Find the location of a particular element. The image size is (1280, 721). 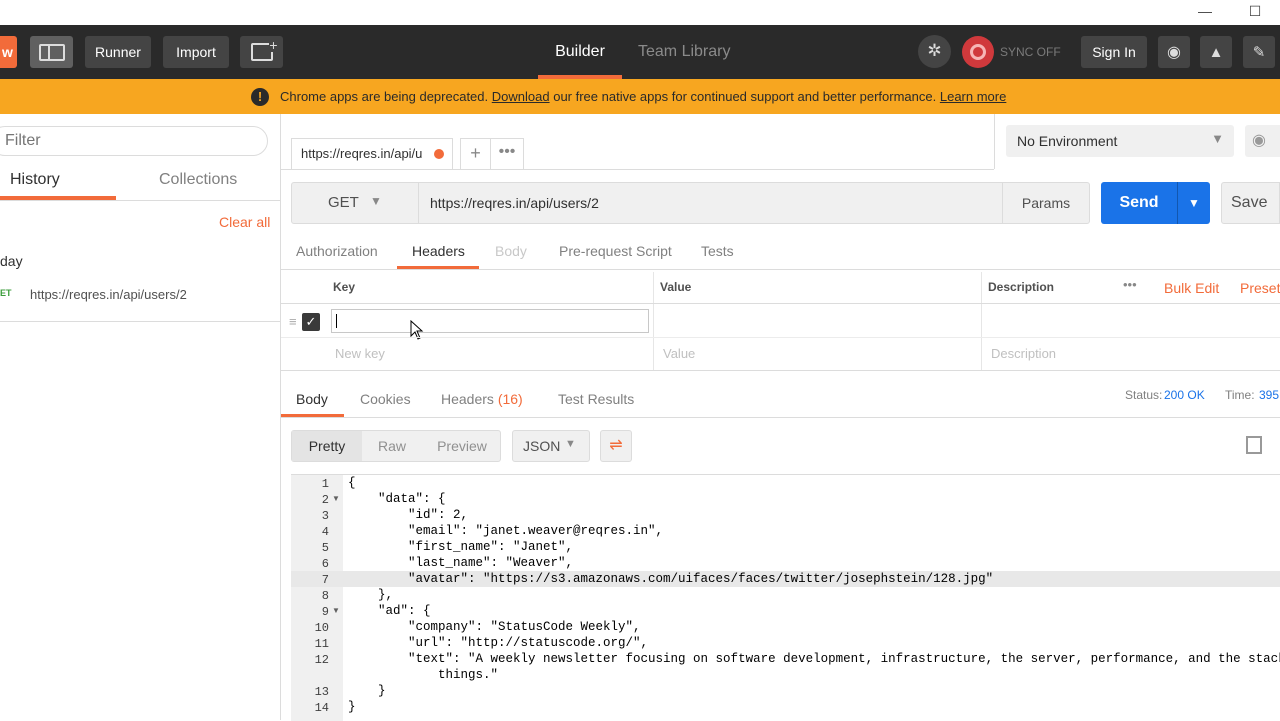

column-description: Description is located at coordinates (1021, 287).